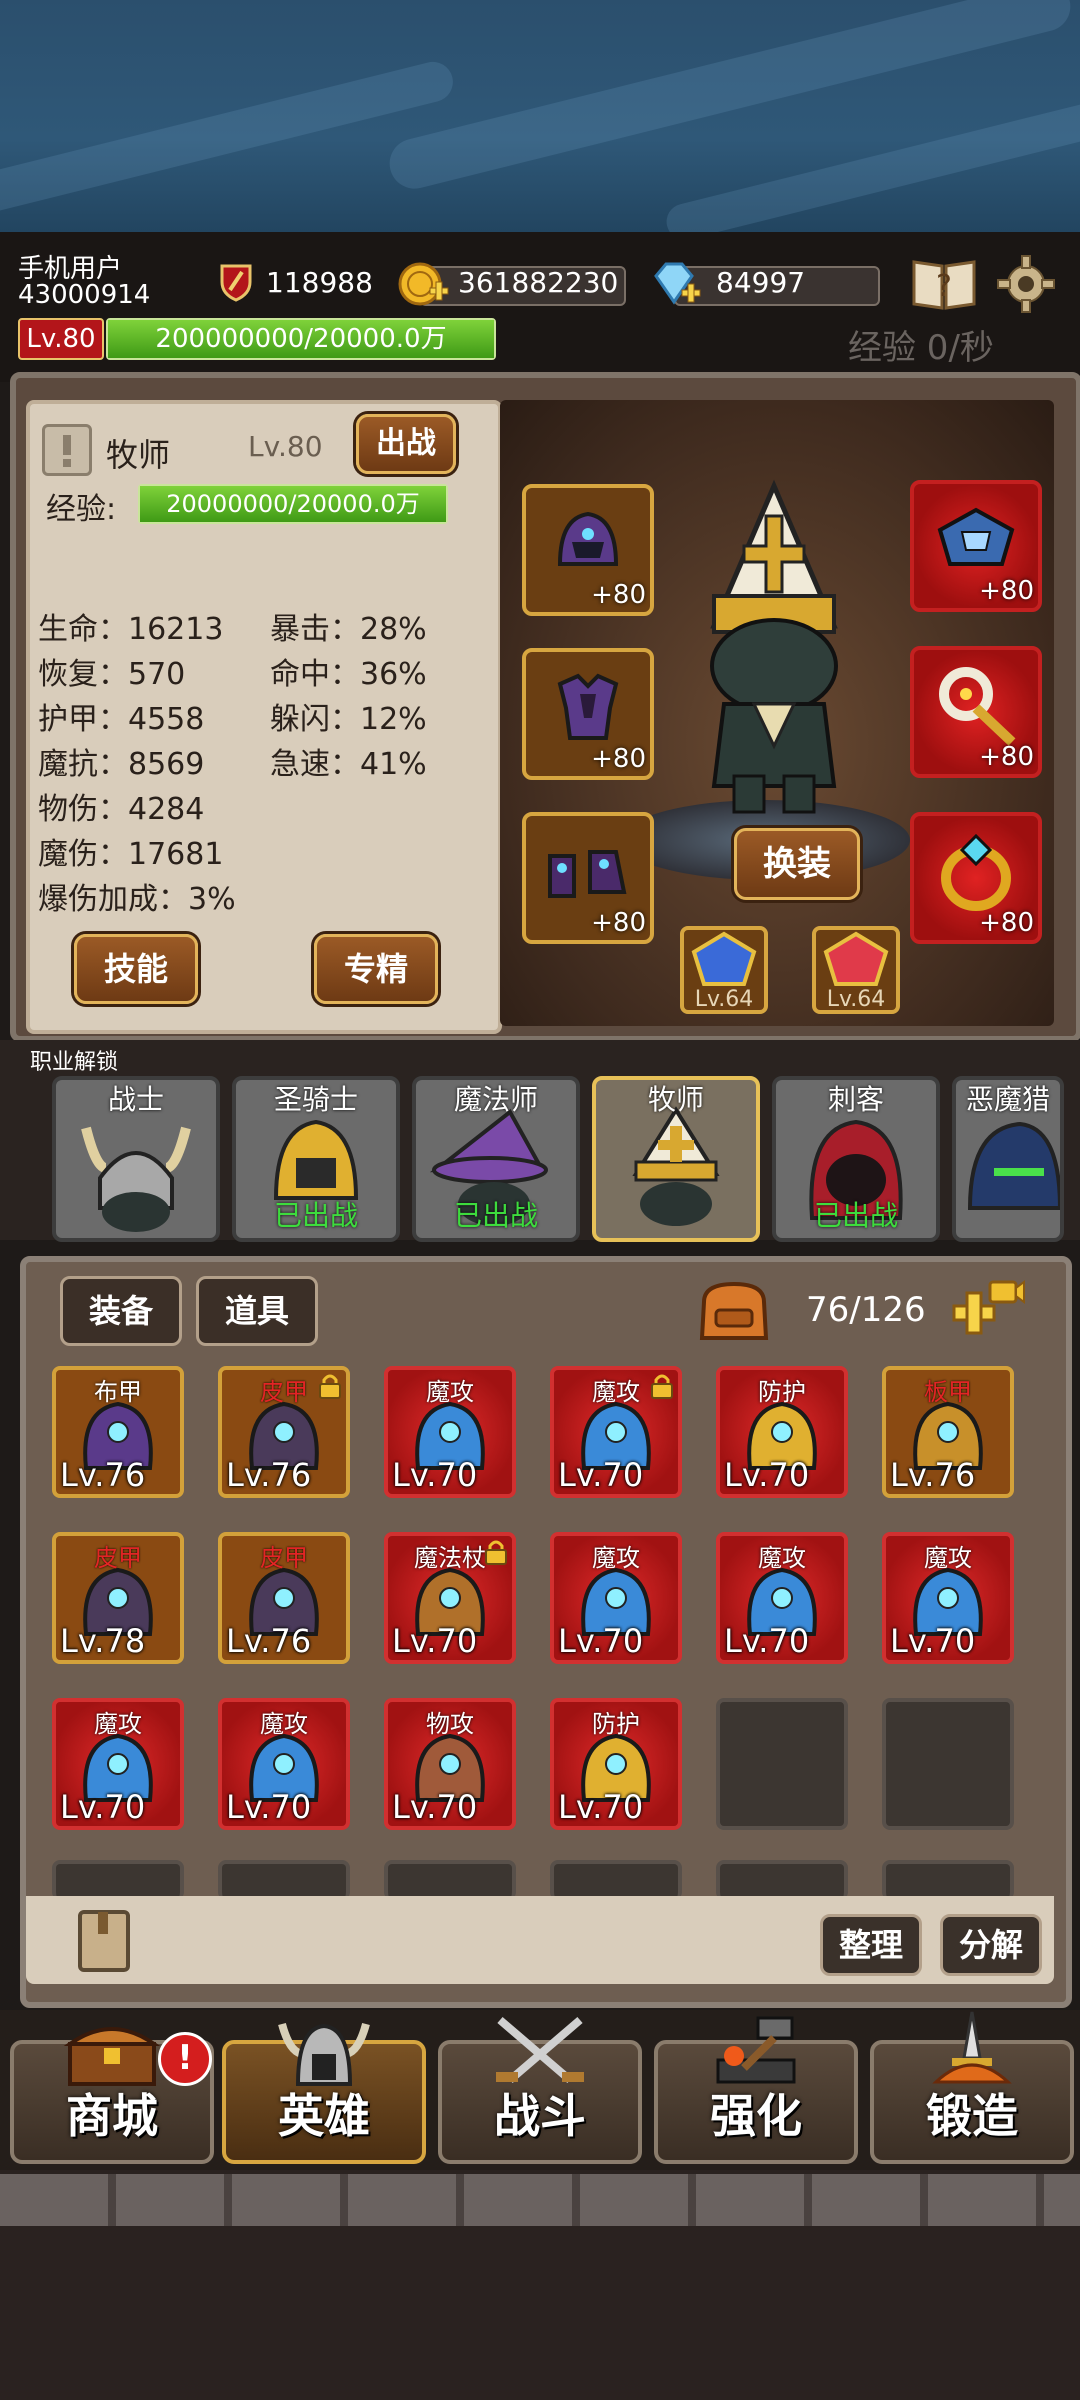  What do you see at coordinates (301, 339) in the screenshot?
I see `player-xp-bar: 200000000/20000.0万` at bounding box center [301, 339].